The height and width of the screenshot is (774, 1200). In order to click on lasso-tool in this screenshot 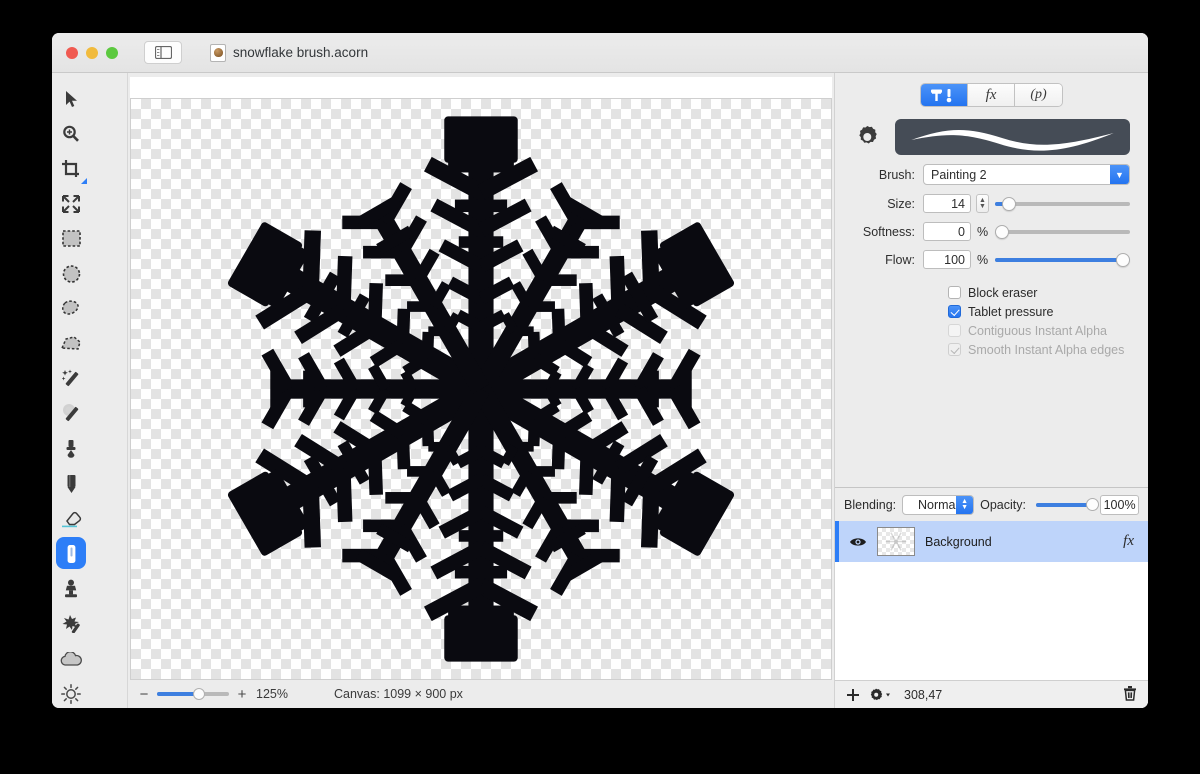, I will do `click(71, 308)`.